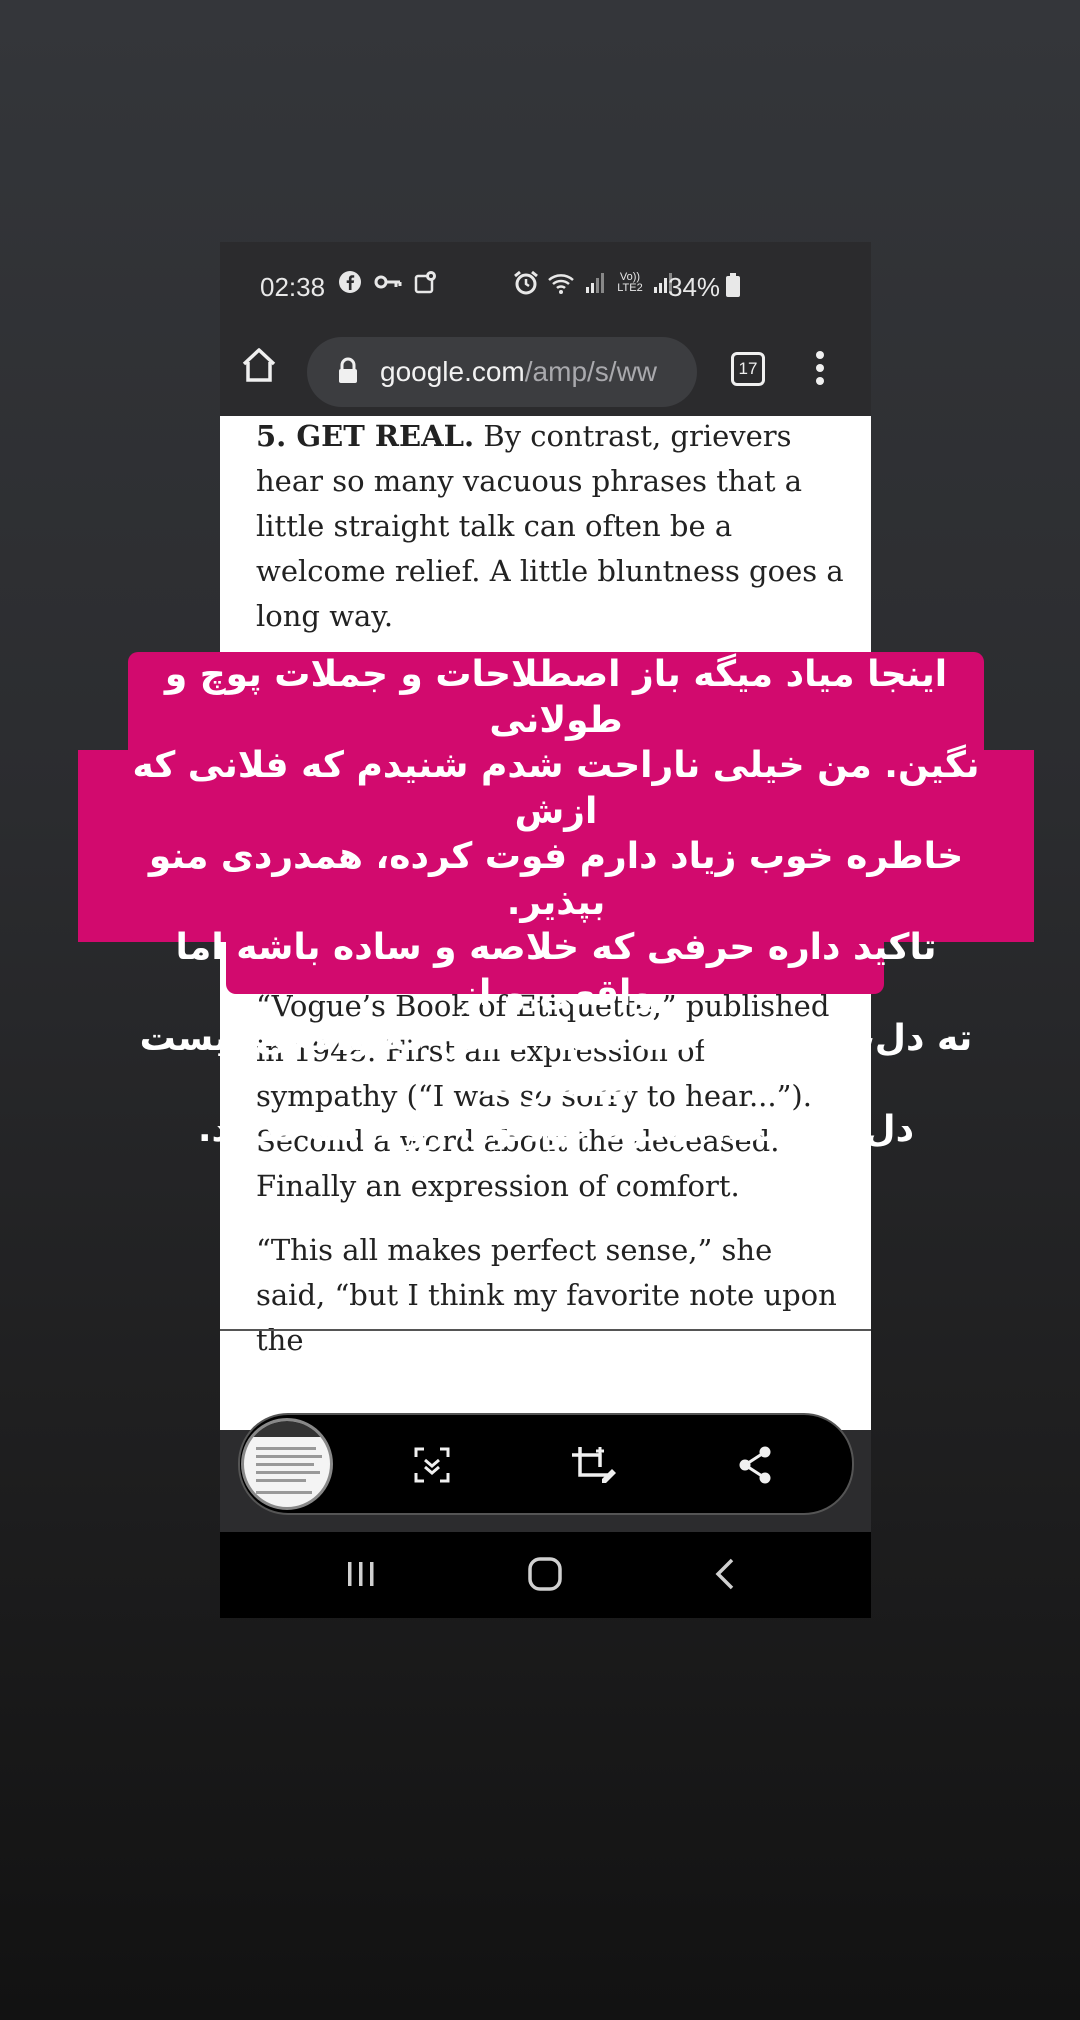 The width and height of the screenshot is (1080, 2020). Describe the element at coordinates (748, 369) in the screenshot. I see `tab-switcher-button: 17` at that location.